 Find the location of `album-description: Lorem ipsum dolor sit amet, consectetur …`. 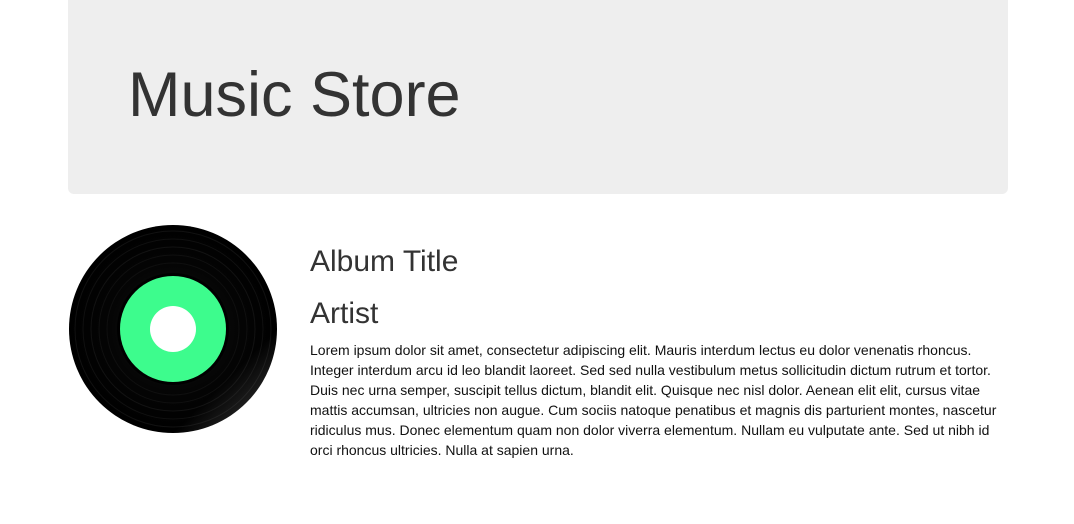

album-description: Lorem ipsum dolor sit amet, consectetur … is located at coordinates (653, 400).